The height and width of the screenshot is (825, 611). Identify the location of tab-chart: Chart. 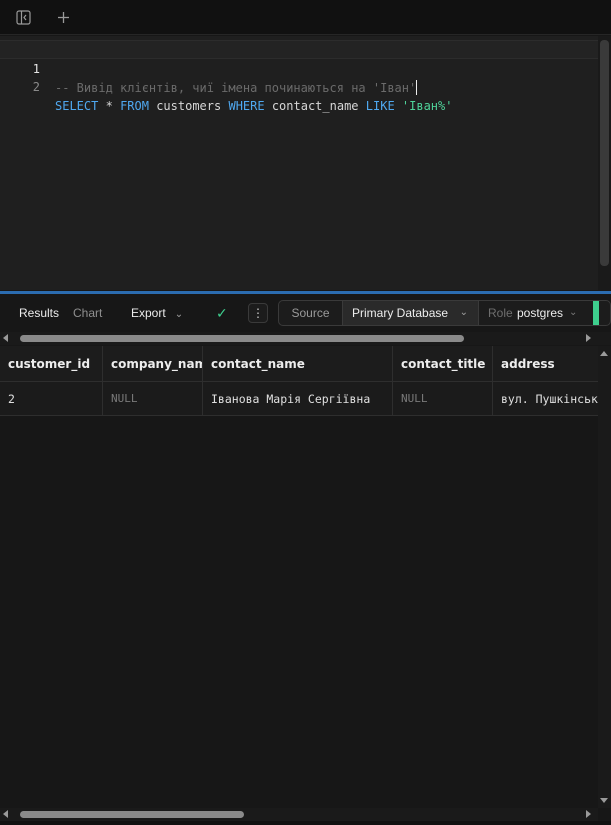
(87, 313).